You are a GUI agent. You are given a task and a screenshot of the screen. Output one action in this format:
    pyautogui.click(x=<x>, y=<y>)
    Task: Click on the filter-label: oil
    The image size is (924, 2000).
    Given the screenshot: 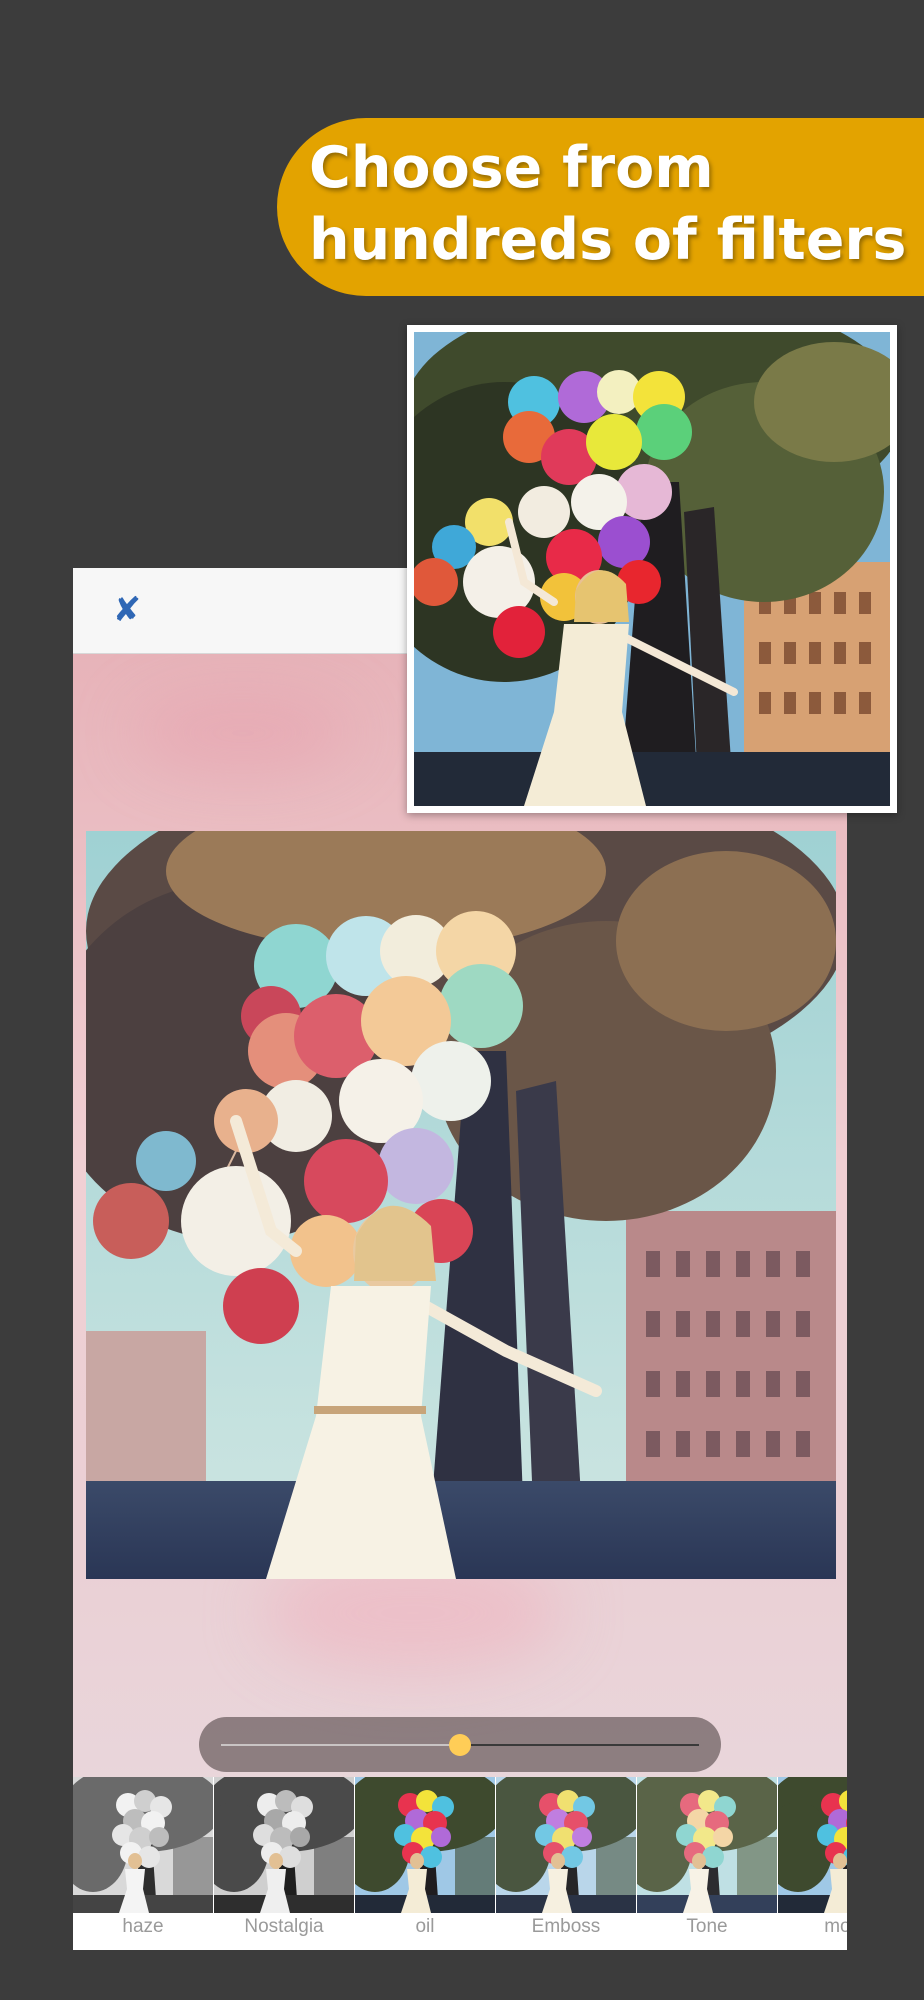 What is the action you would take?
    pyautogui.click(x=425, y=1926)
    